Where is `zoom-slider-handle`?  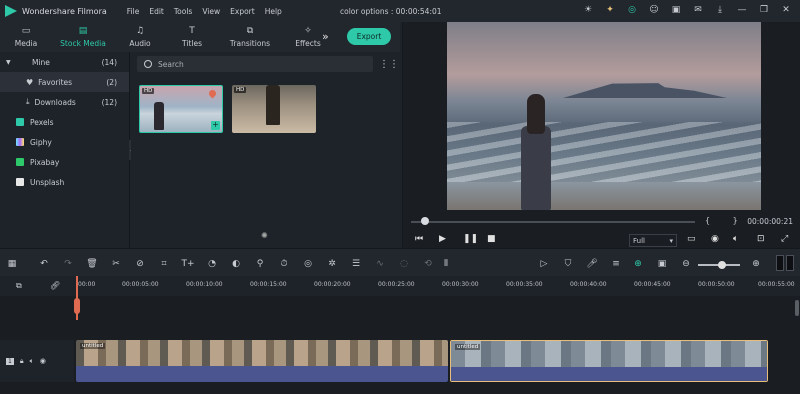
zoom-slider-handle is located at coordinates (722, 265).